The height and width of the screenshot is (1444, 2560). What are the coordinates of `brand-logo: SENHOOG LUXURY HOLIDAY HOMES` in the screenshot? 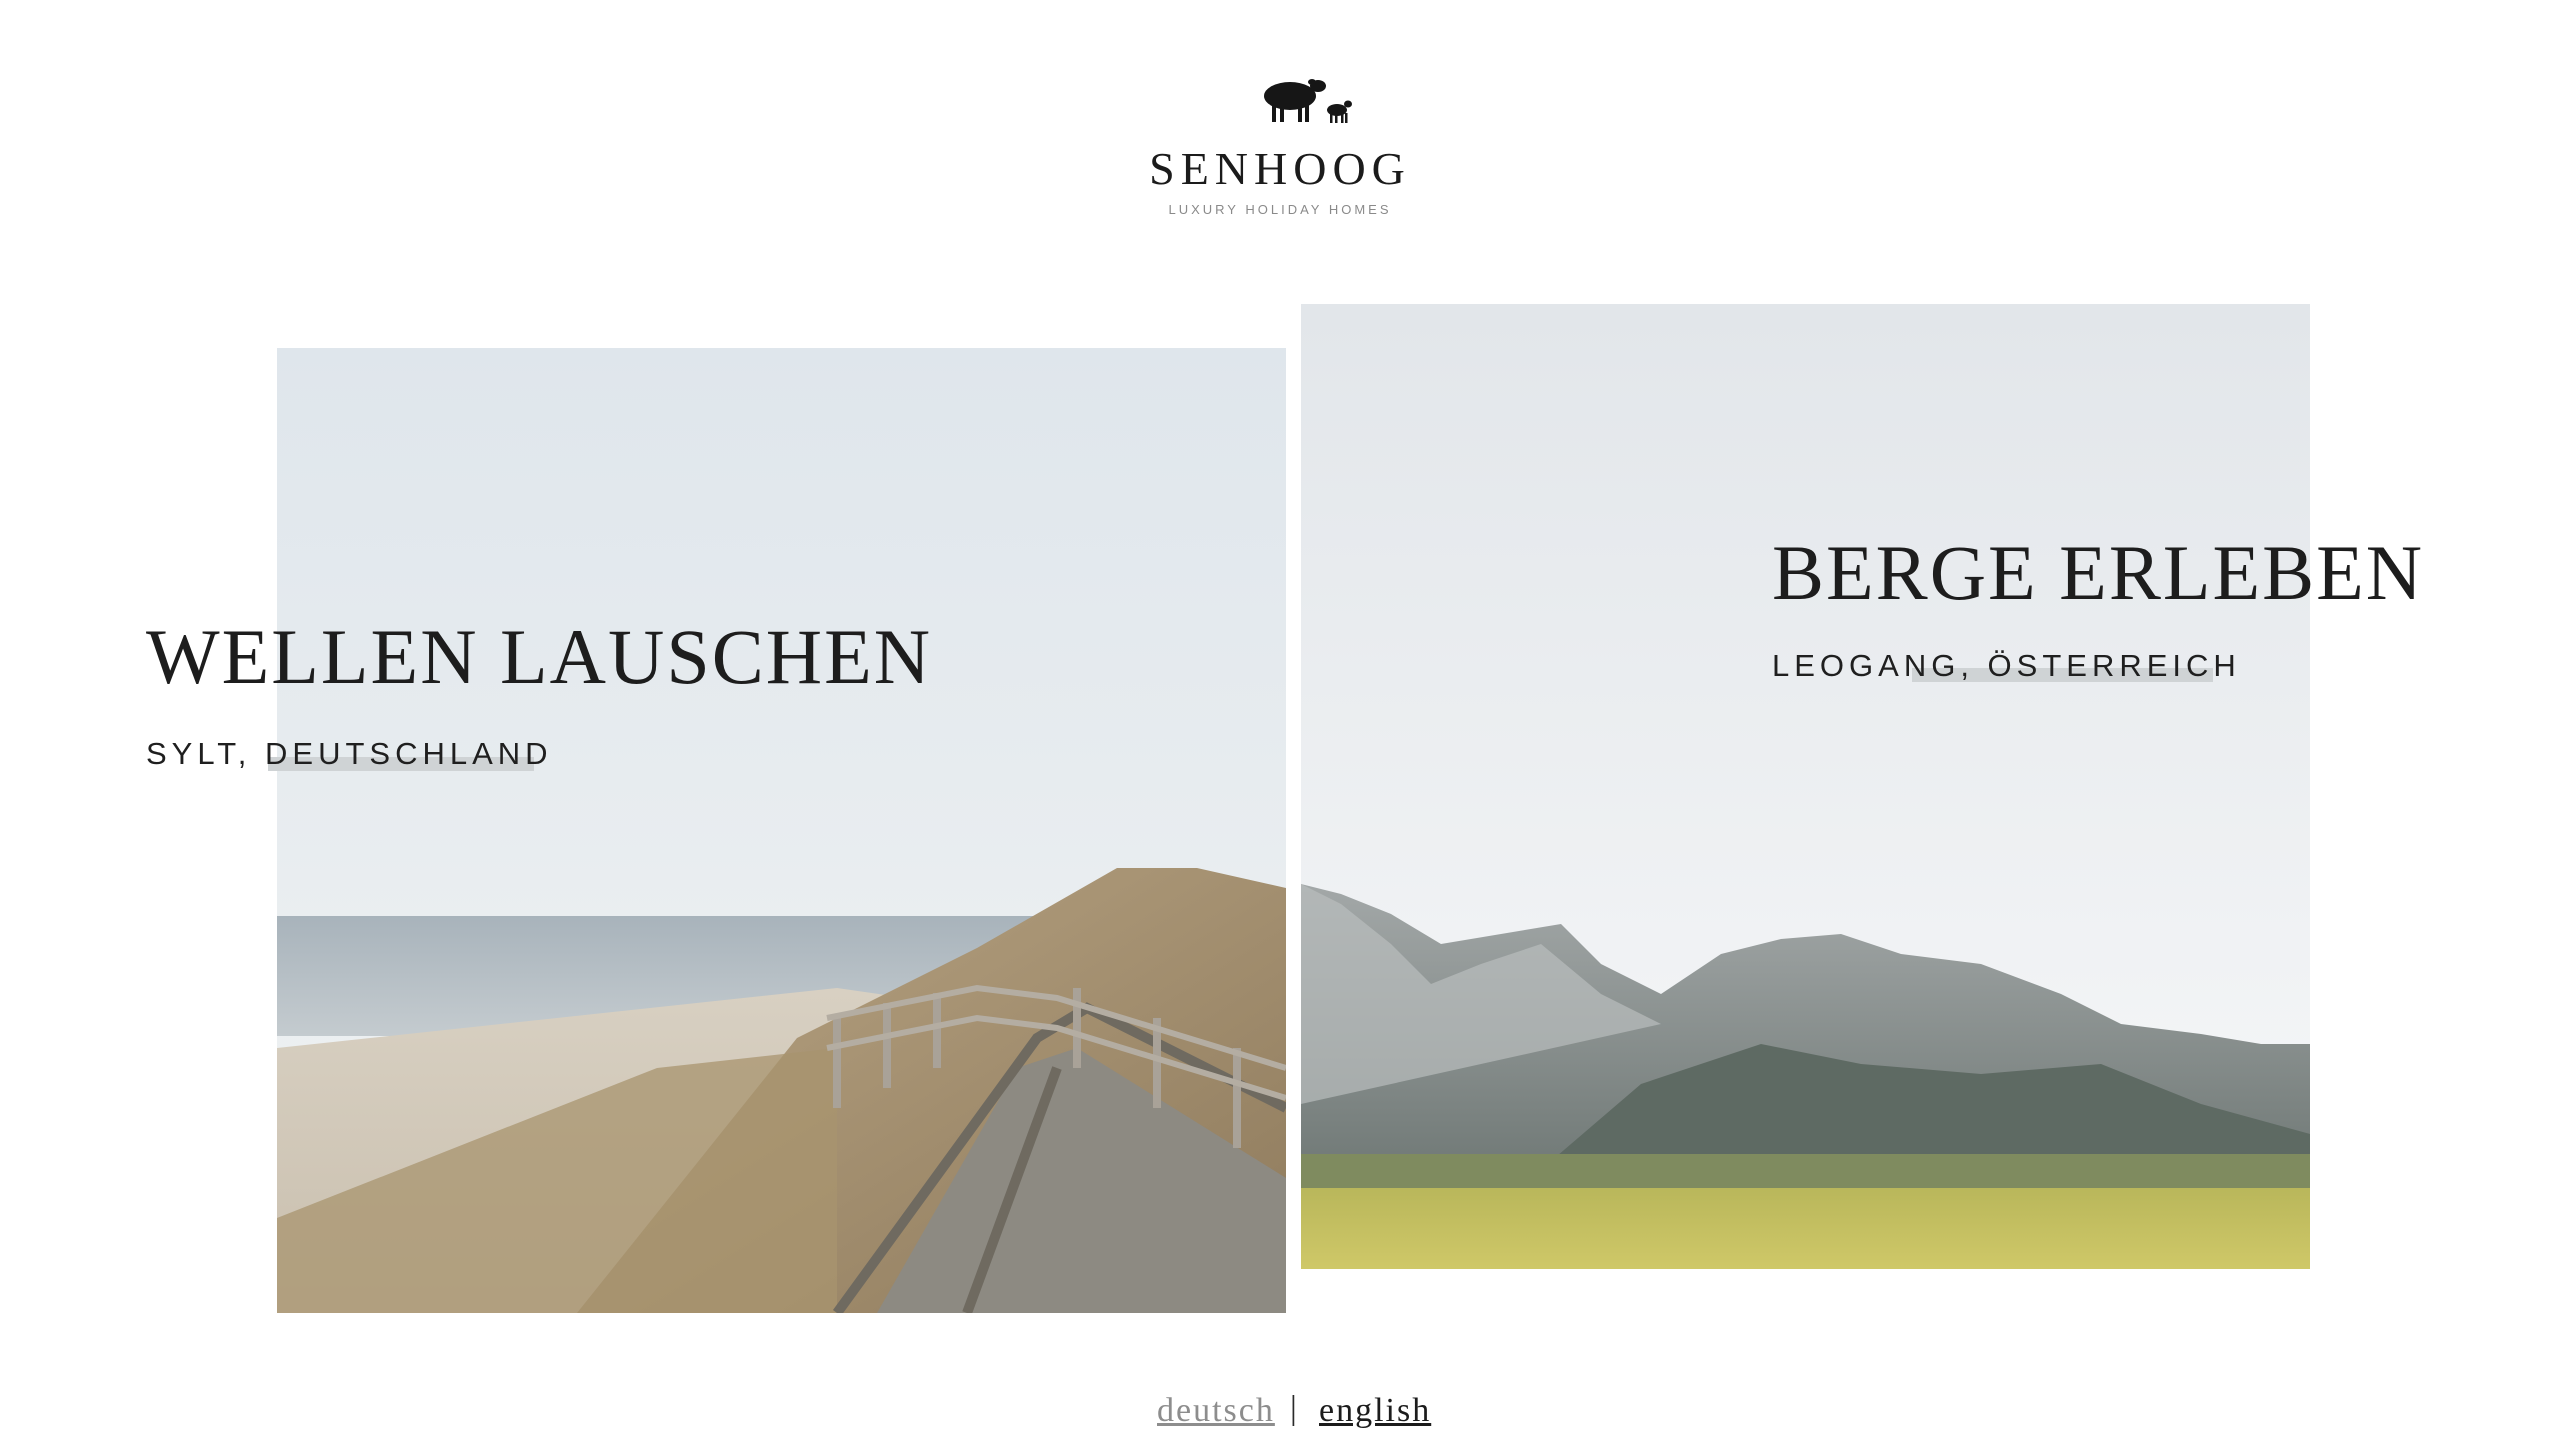 It's located at (1280, 152).